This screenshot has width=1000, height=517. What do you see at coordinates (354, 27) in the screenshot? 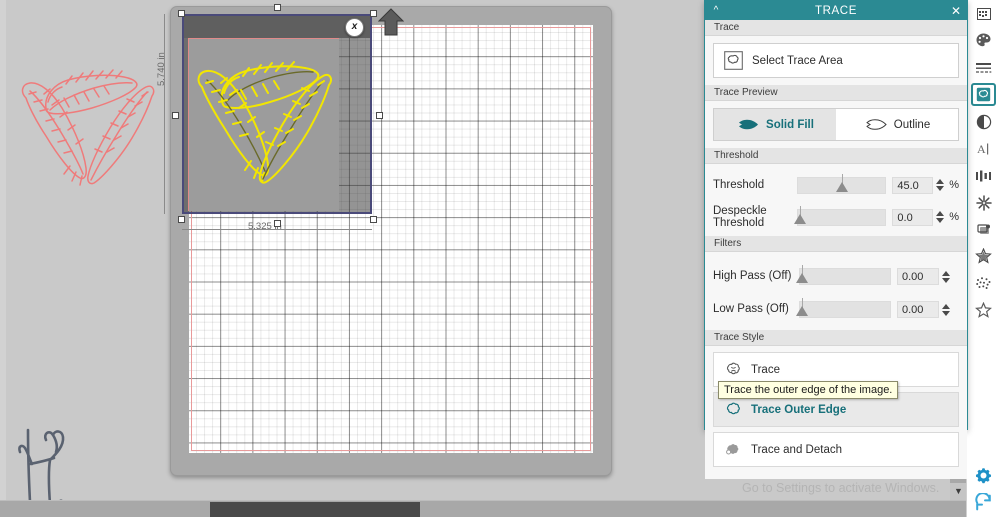
I see `close-trace-selection-button: x` at bounding box center [354, 27].